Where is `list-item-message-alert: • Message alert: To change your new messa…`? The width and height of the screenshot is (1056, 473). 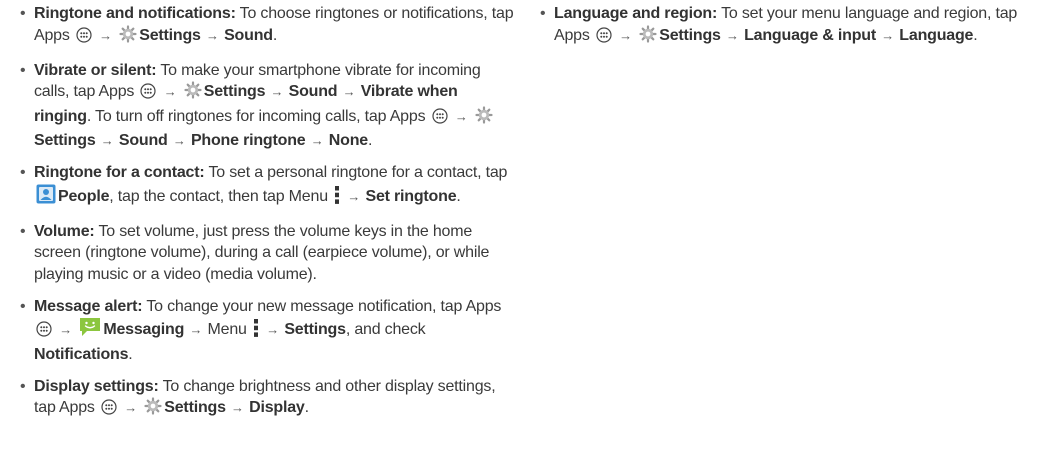 list-item-message-alert: • Message alert: To change your new messa… is located at coordinates (261, 330).